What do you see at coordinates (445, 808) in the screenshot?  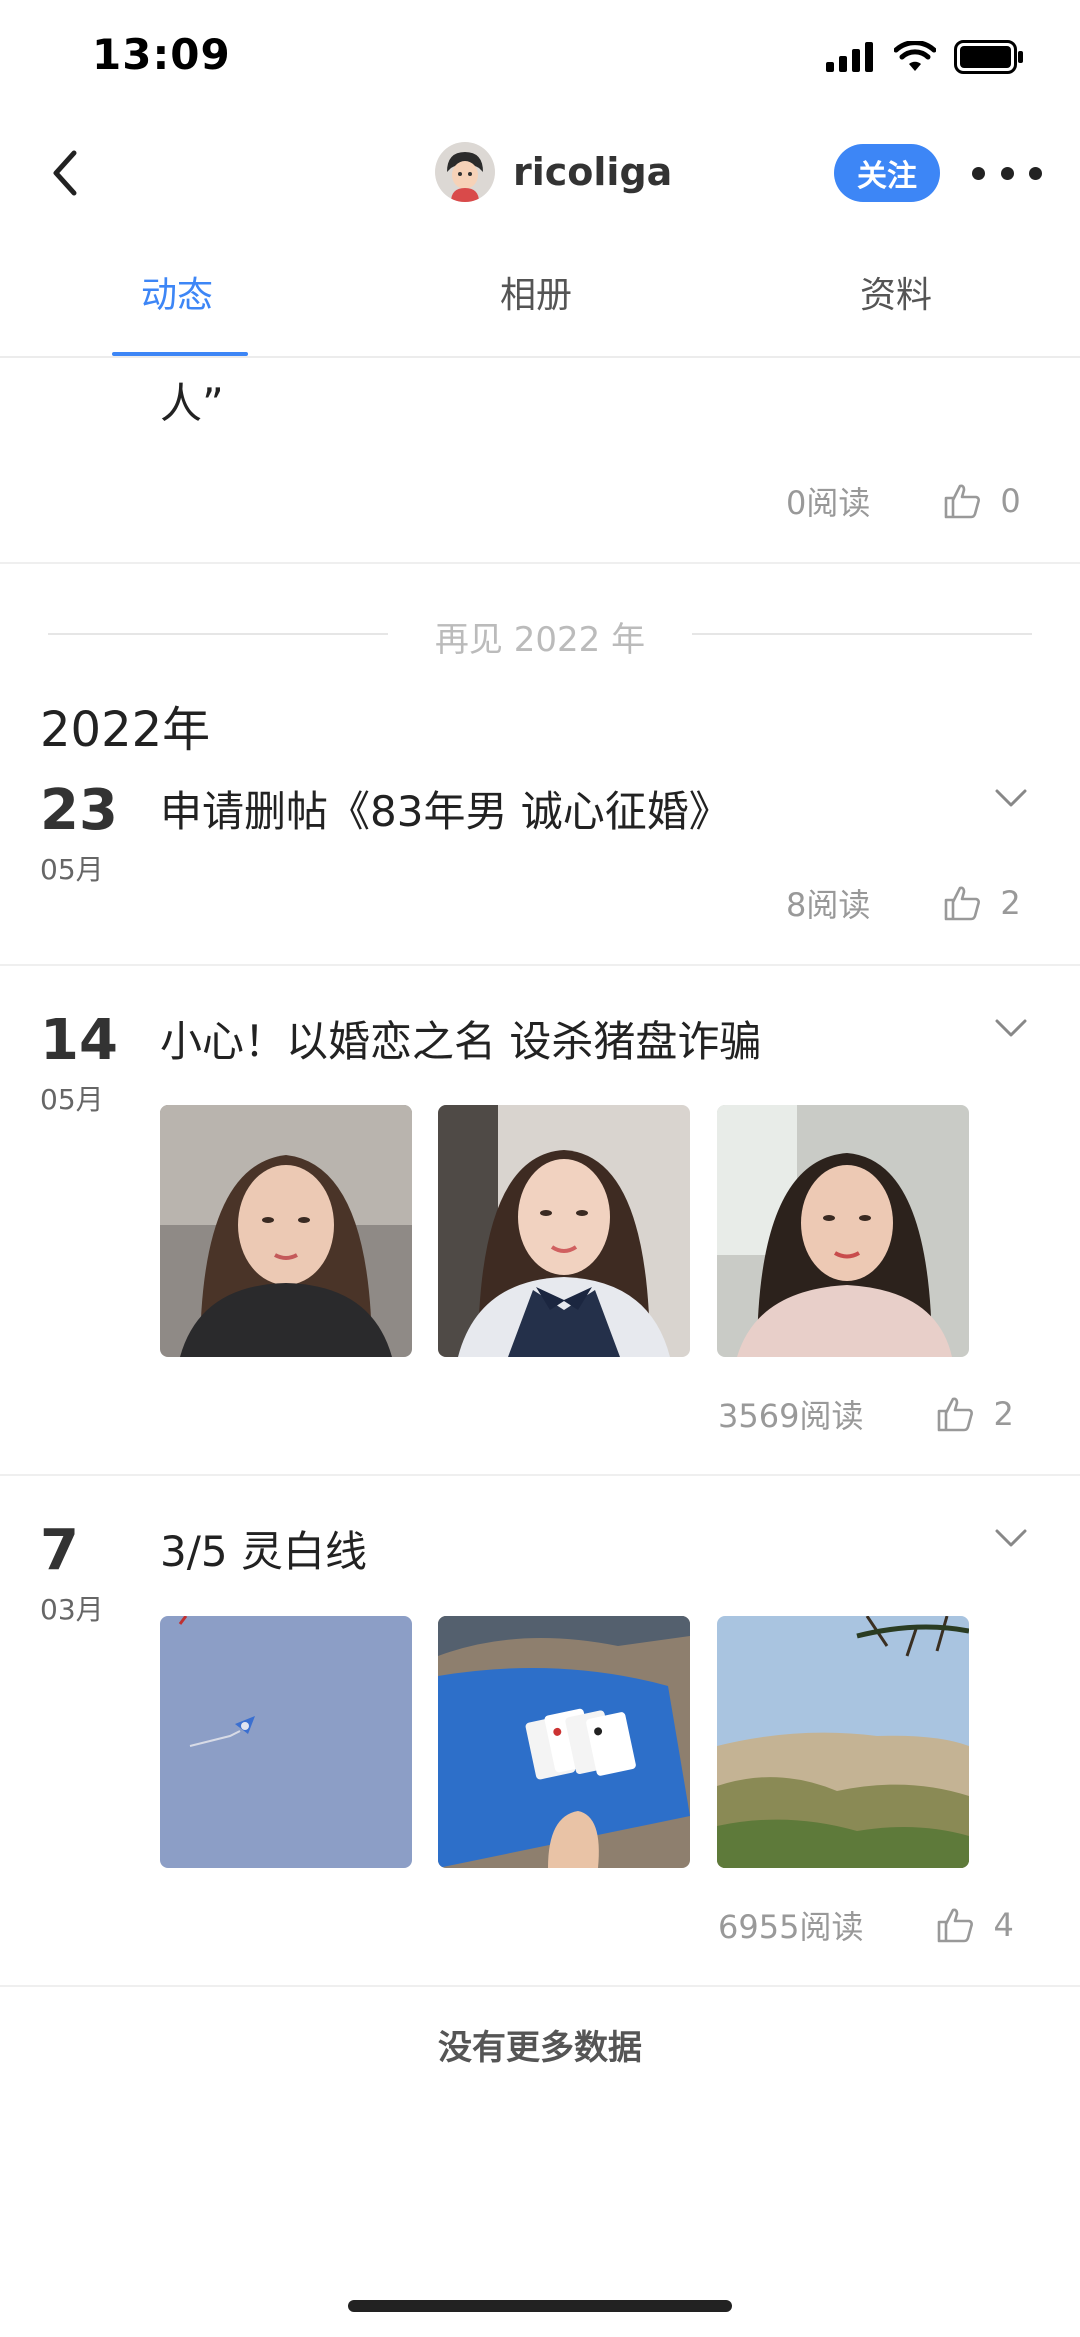 I see `post-title: 申请删帖《83年男 诚心征婚》` at bounding box center [445, 808].